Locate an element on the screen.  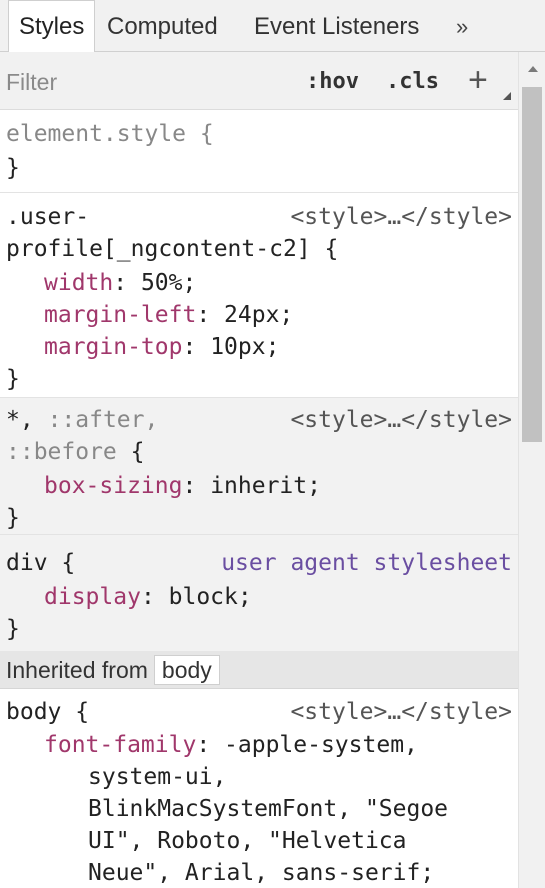
user-agent-stylesheet-label: user agent stylesheet is located at coordinates (366, 563).